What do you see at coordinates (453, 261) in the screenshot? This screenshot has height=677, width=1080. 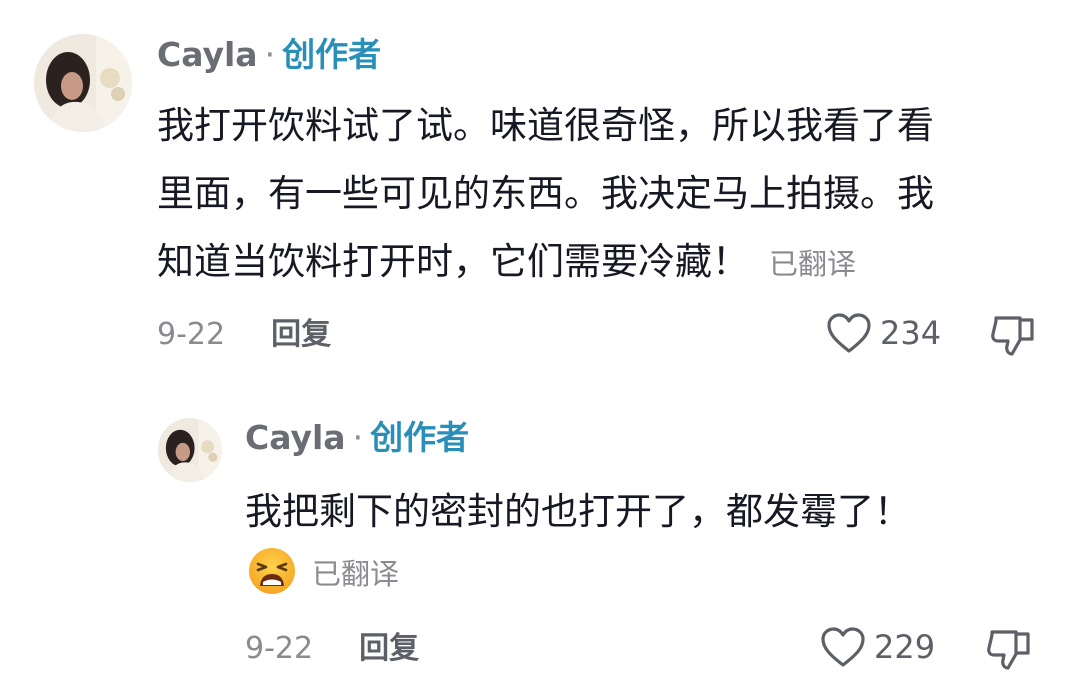 I see `comment-line: 知道当饮料打开时，它们需要冷藏！` at bounding box center [453, 261].